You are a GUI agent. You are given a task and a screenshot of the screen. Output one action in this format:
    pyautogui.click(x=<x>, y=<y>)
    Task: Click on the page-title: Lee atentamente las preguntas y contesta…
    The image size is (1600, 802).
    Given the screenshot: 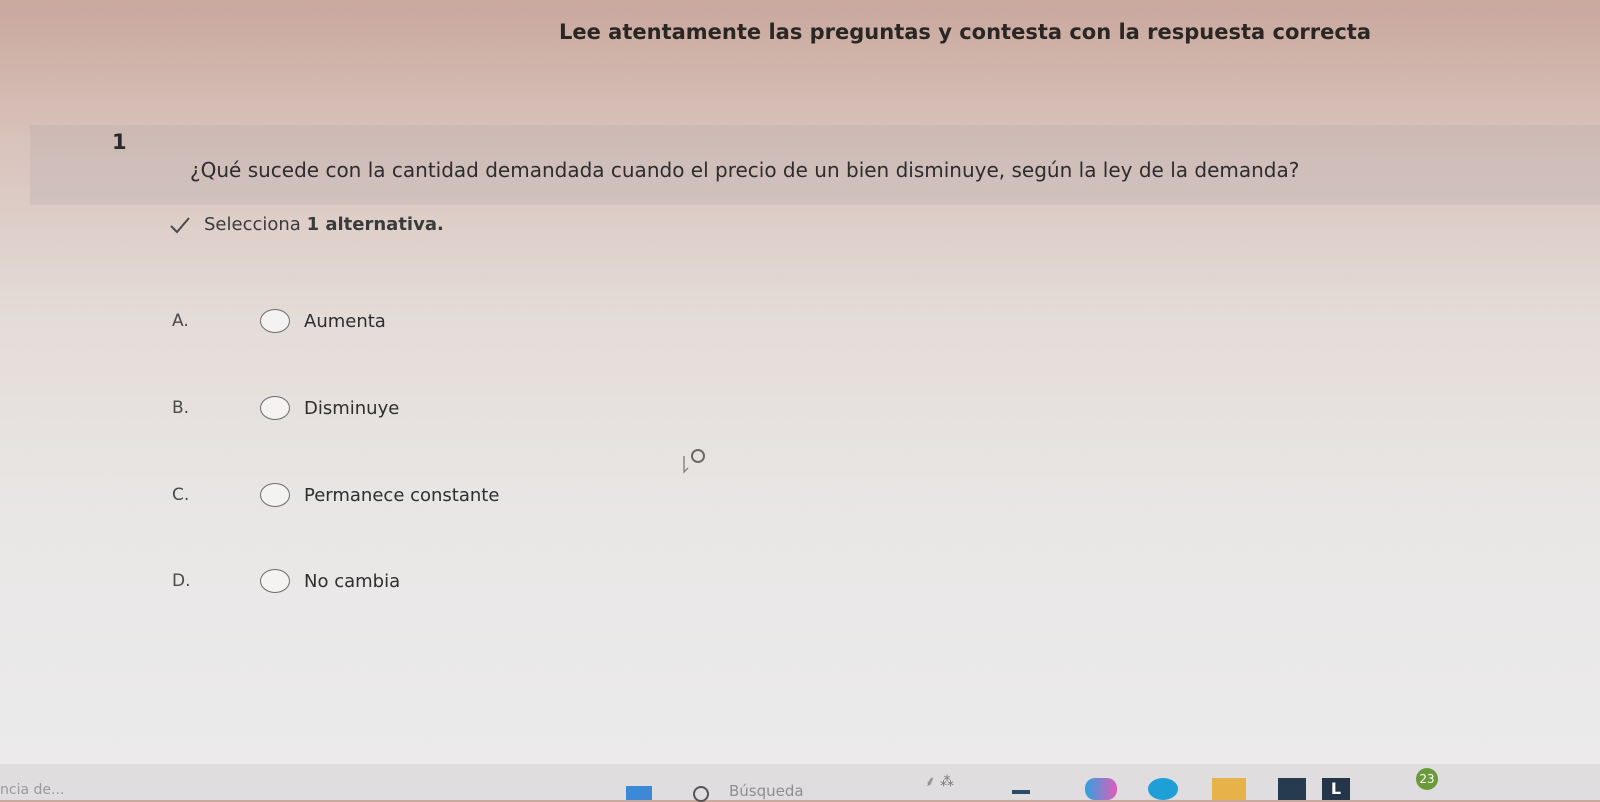 What is the action you would take?
    pyautogui.click(x=965, y=32)
    